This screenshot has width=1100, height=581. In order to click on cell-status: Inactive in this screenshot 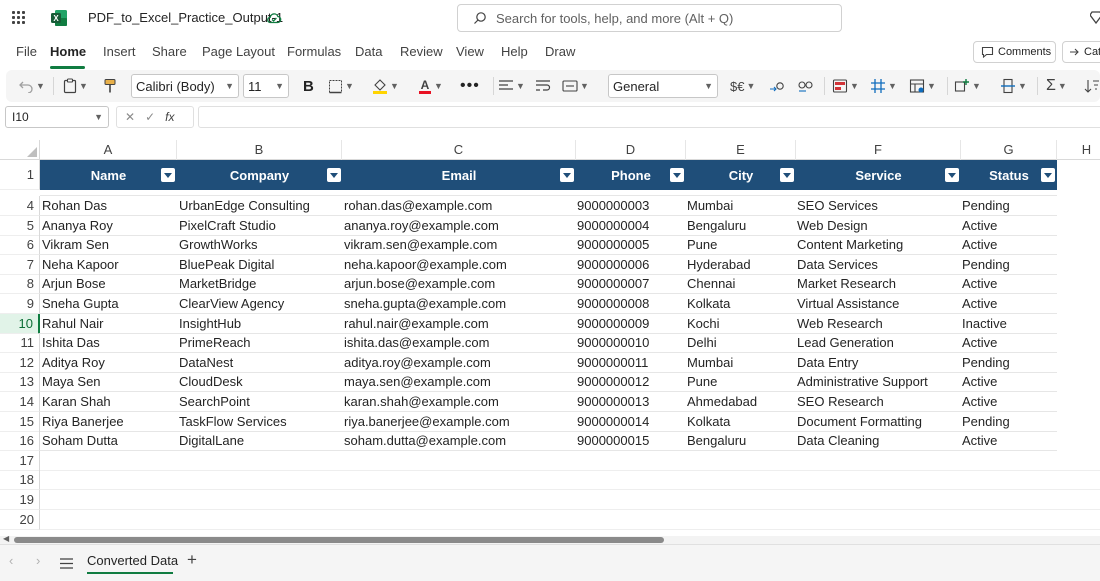, I will do `click(1008, 324)`.